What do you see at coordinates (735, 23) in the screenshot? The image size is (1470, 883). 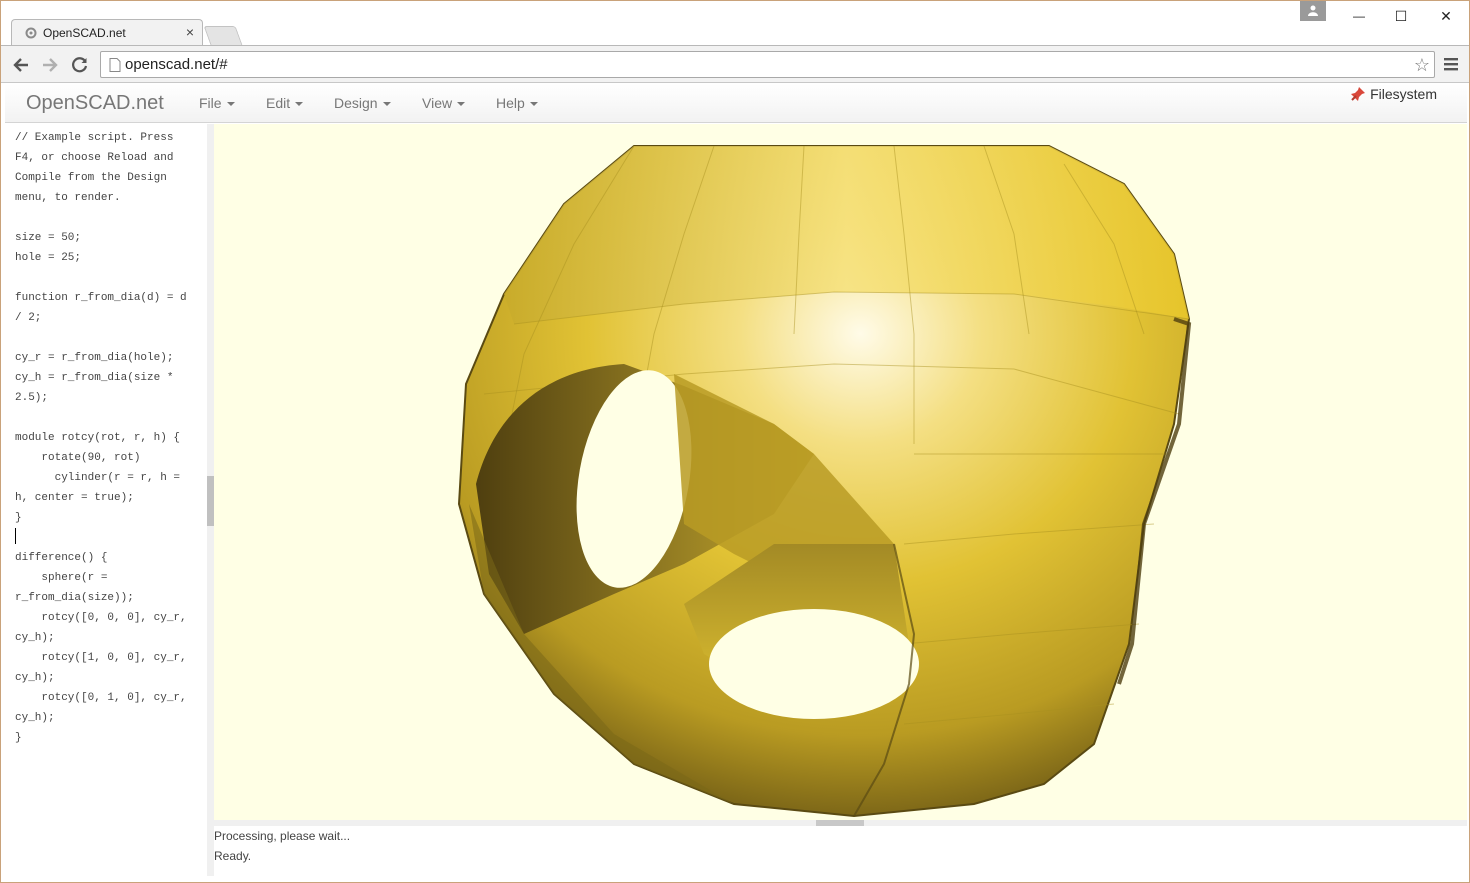 I see `title-bar: OpenSCAD.net × — ☐ ✕` at bounding box center [735, 23].